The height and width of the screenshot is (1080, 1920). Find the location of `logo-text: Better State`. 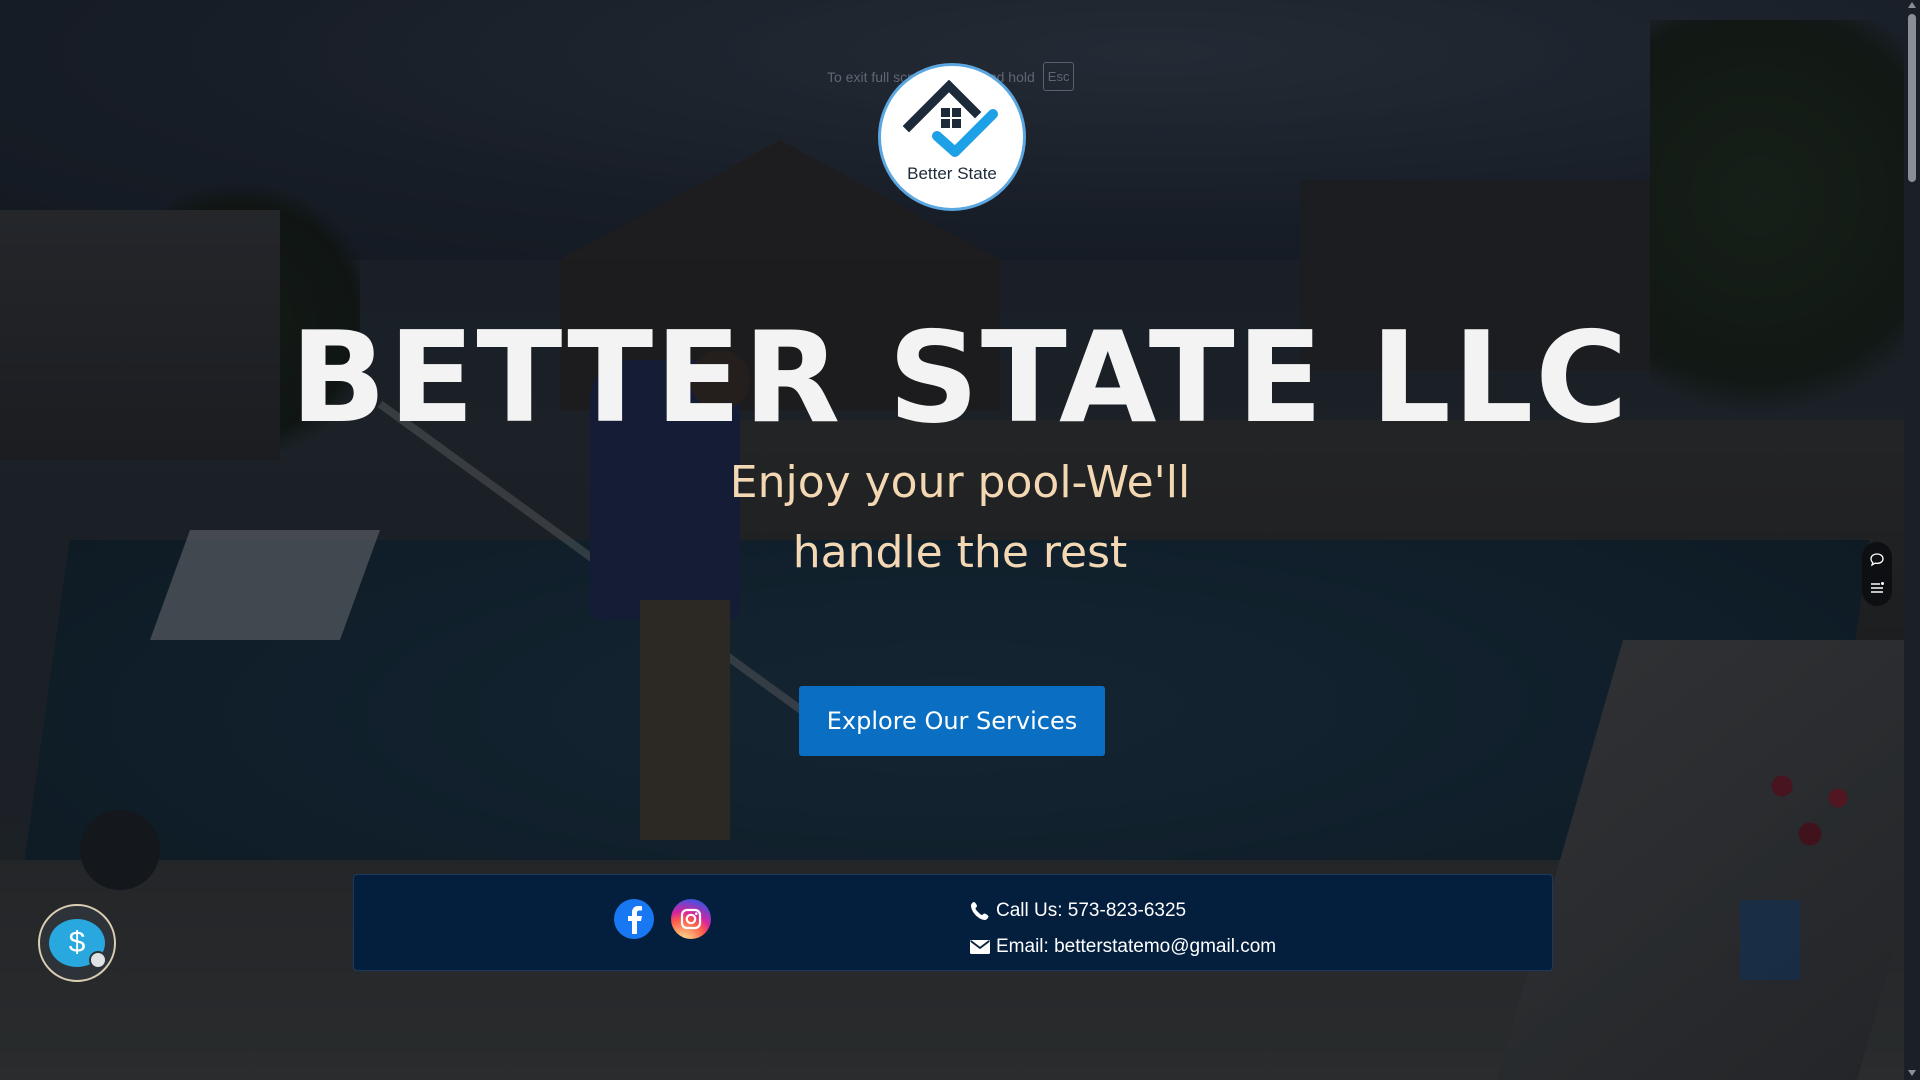

logo-text: Better State is located at coordinates (952, 173).